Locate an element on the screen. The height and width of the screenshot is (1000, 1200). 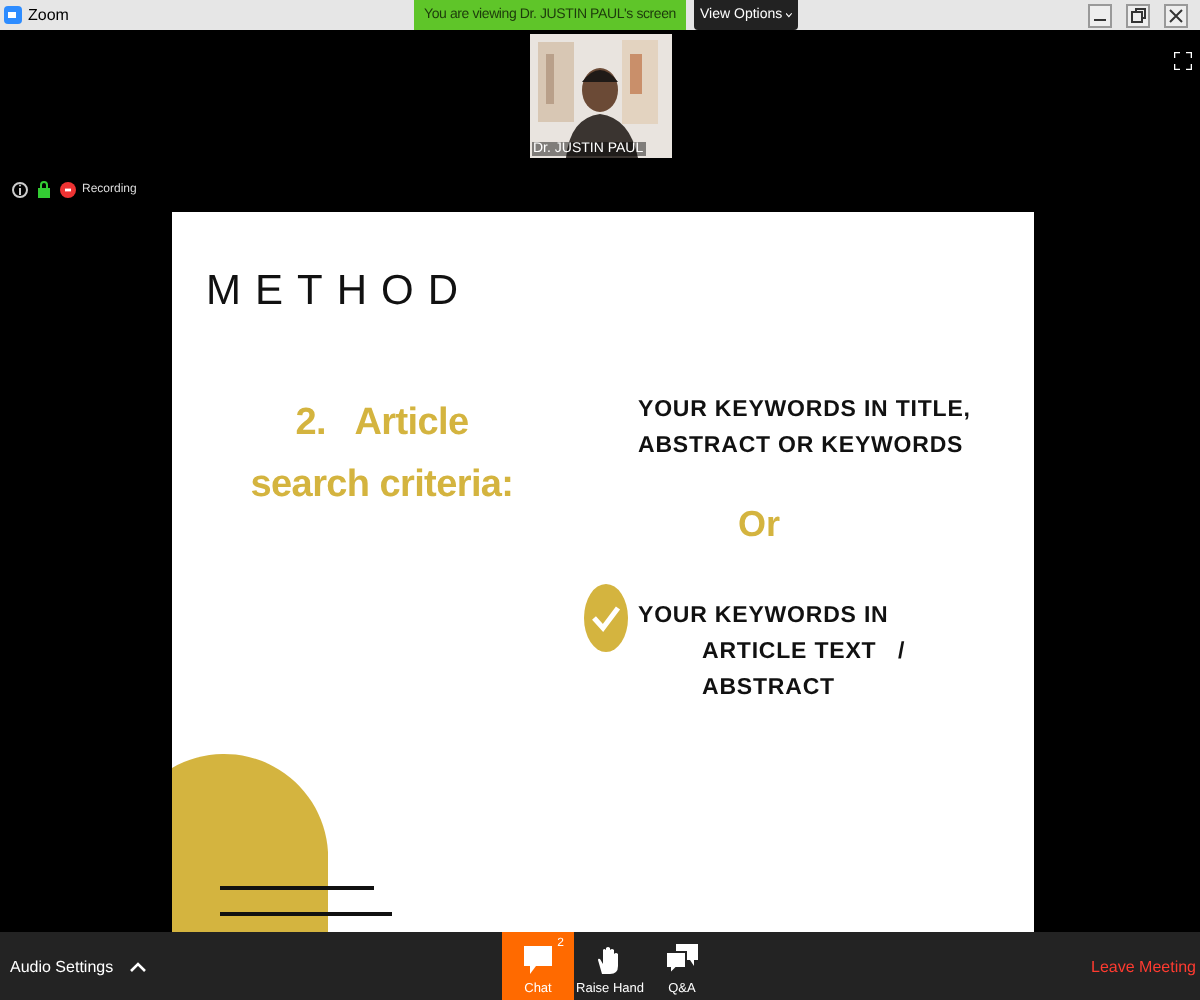
leave-meeting-button: Leave Meeting is located at coordinates (1145, 966).